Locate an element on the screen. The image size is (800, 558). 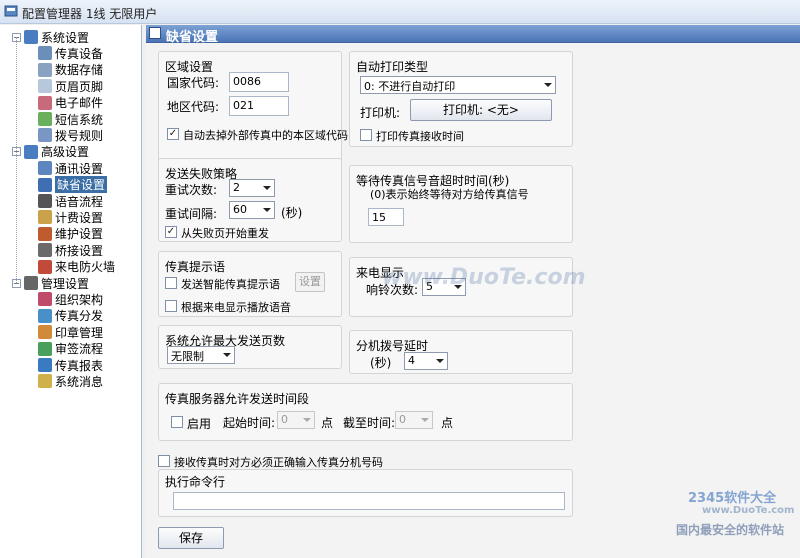
retry-interval-value: 60 is located at coordinates (240, 209).